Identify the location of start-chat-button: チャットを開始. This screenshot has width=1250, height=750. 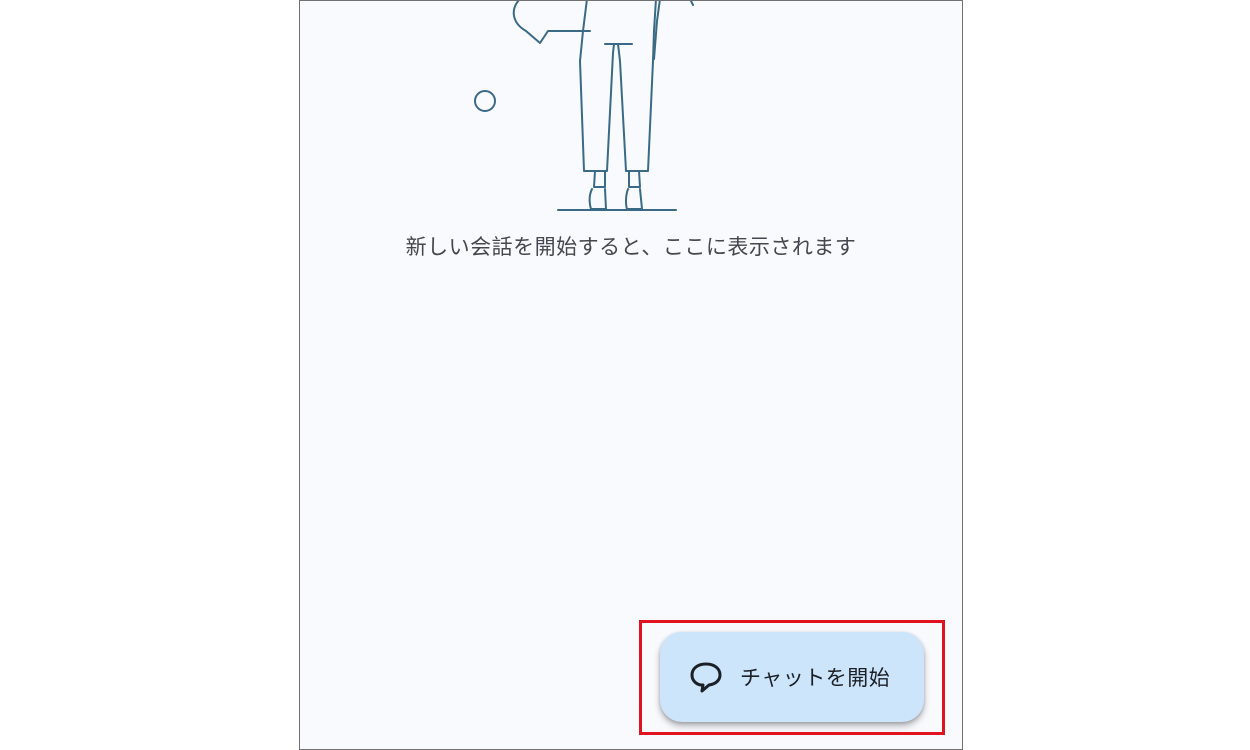
(792, 677).